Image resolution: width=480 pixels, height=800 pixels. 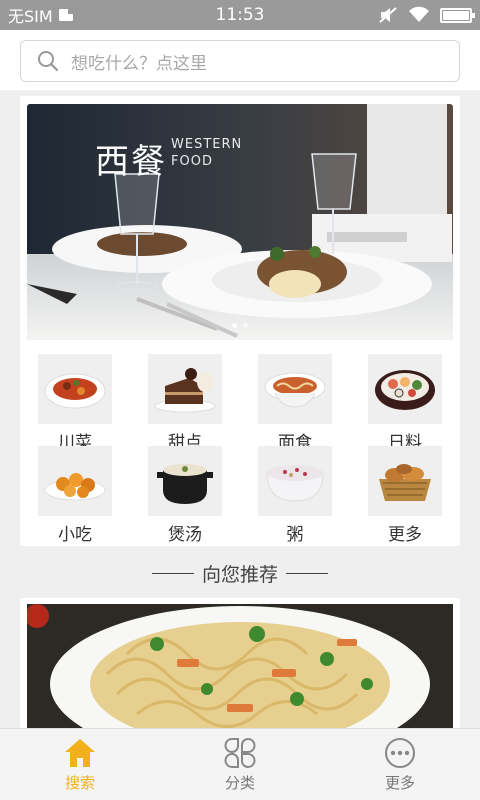 What do you see at coordinates (131, 162) in the screenshot?
I see `banner-title: 西餐` at bounding box center [131, 162].